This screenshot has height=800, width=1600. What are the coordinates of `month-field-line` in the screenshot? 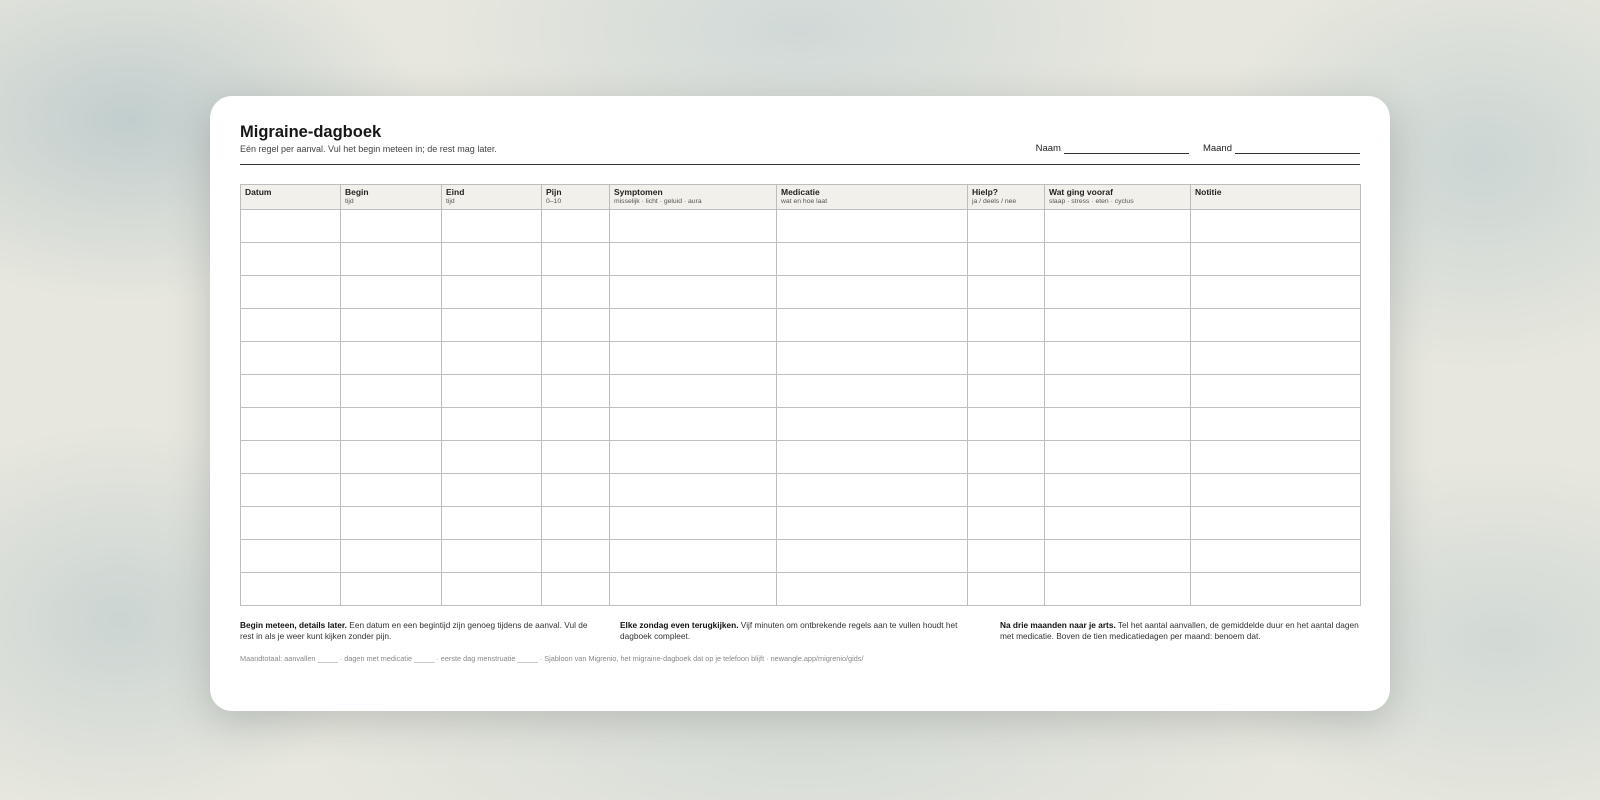 It's located at (1297, 148).